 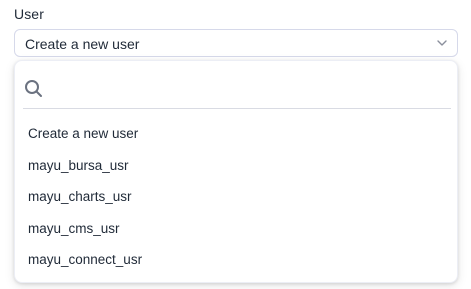 What do you see at coordinates (33, 88) in the screenshot?
I see `search-icon` at bounding box center [33, 88].